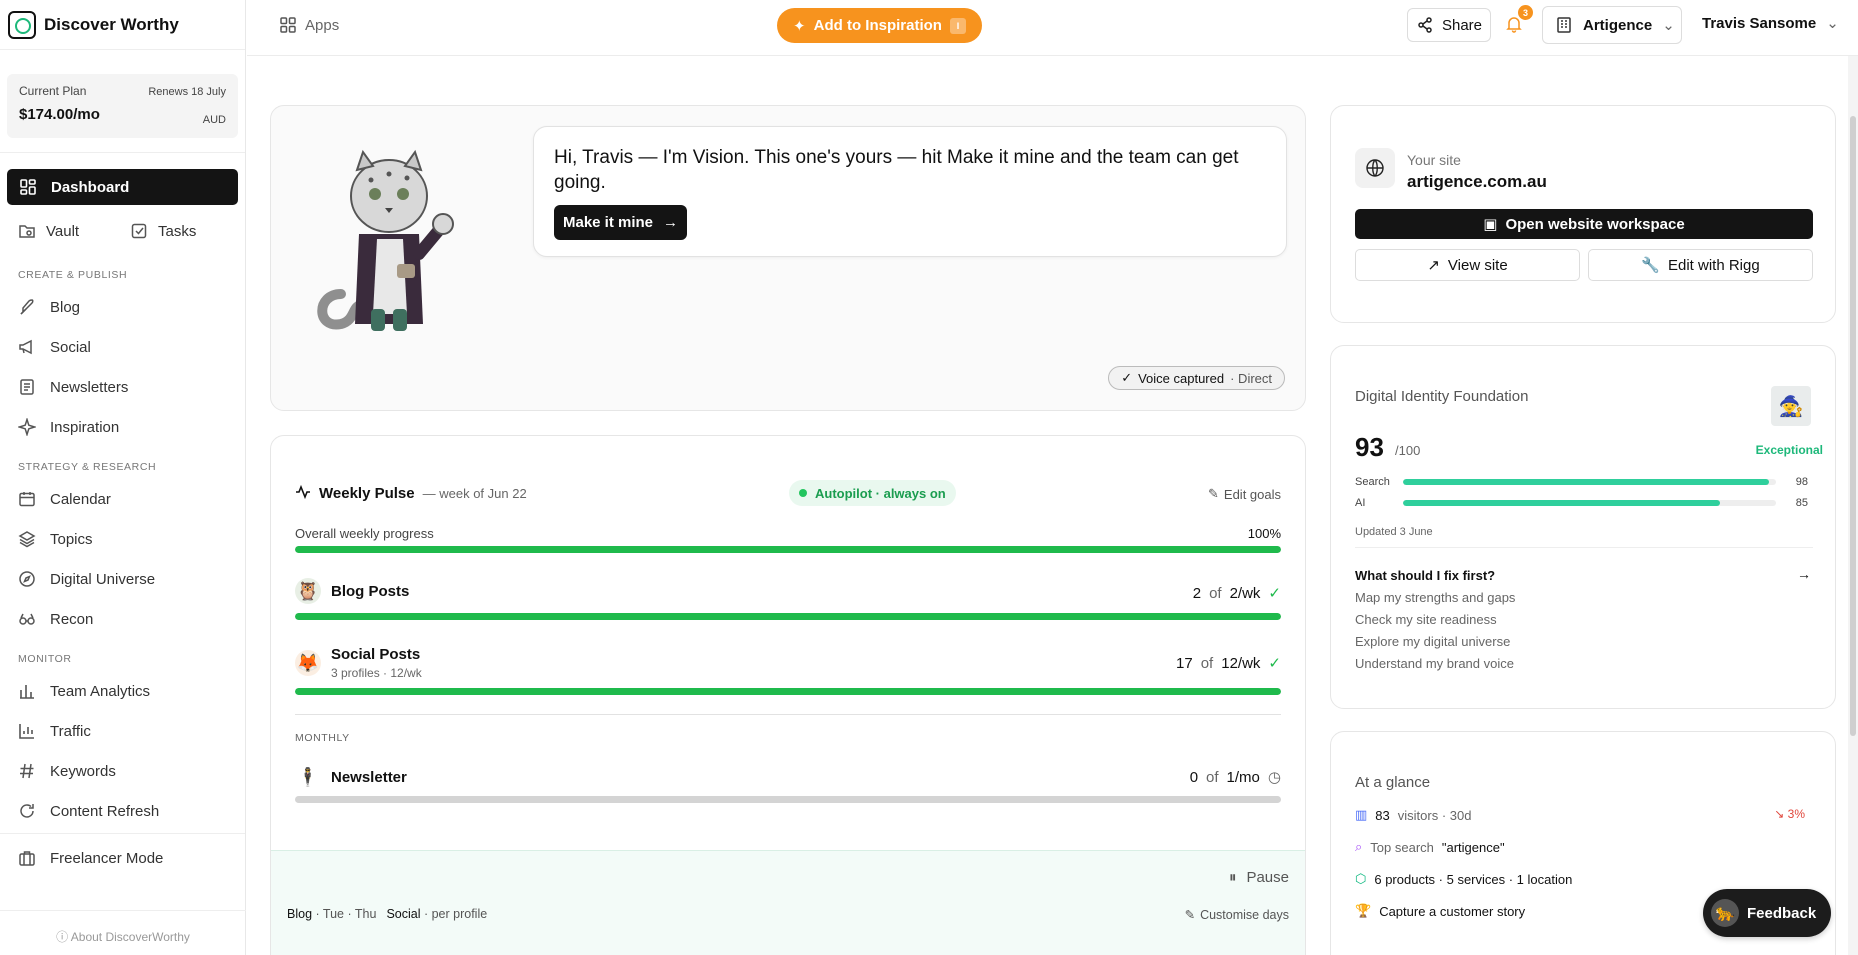 The image size is (1858, 955). What do you see at coordinates (122, 858) in the screenshot?
I see `sidebar-item-freelancer-mode: Freelancer Mode` at bounding box center [122, 858].